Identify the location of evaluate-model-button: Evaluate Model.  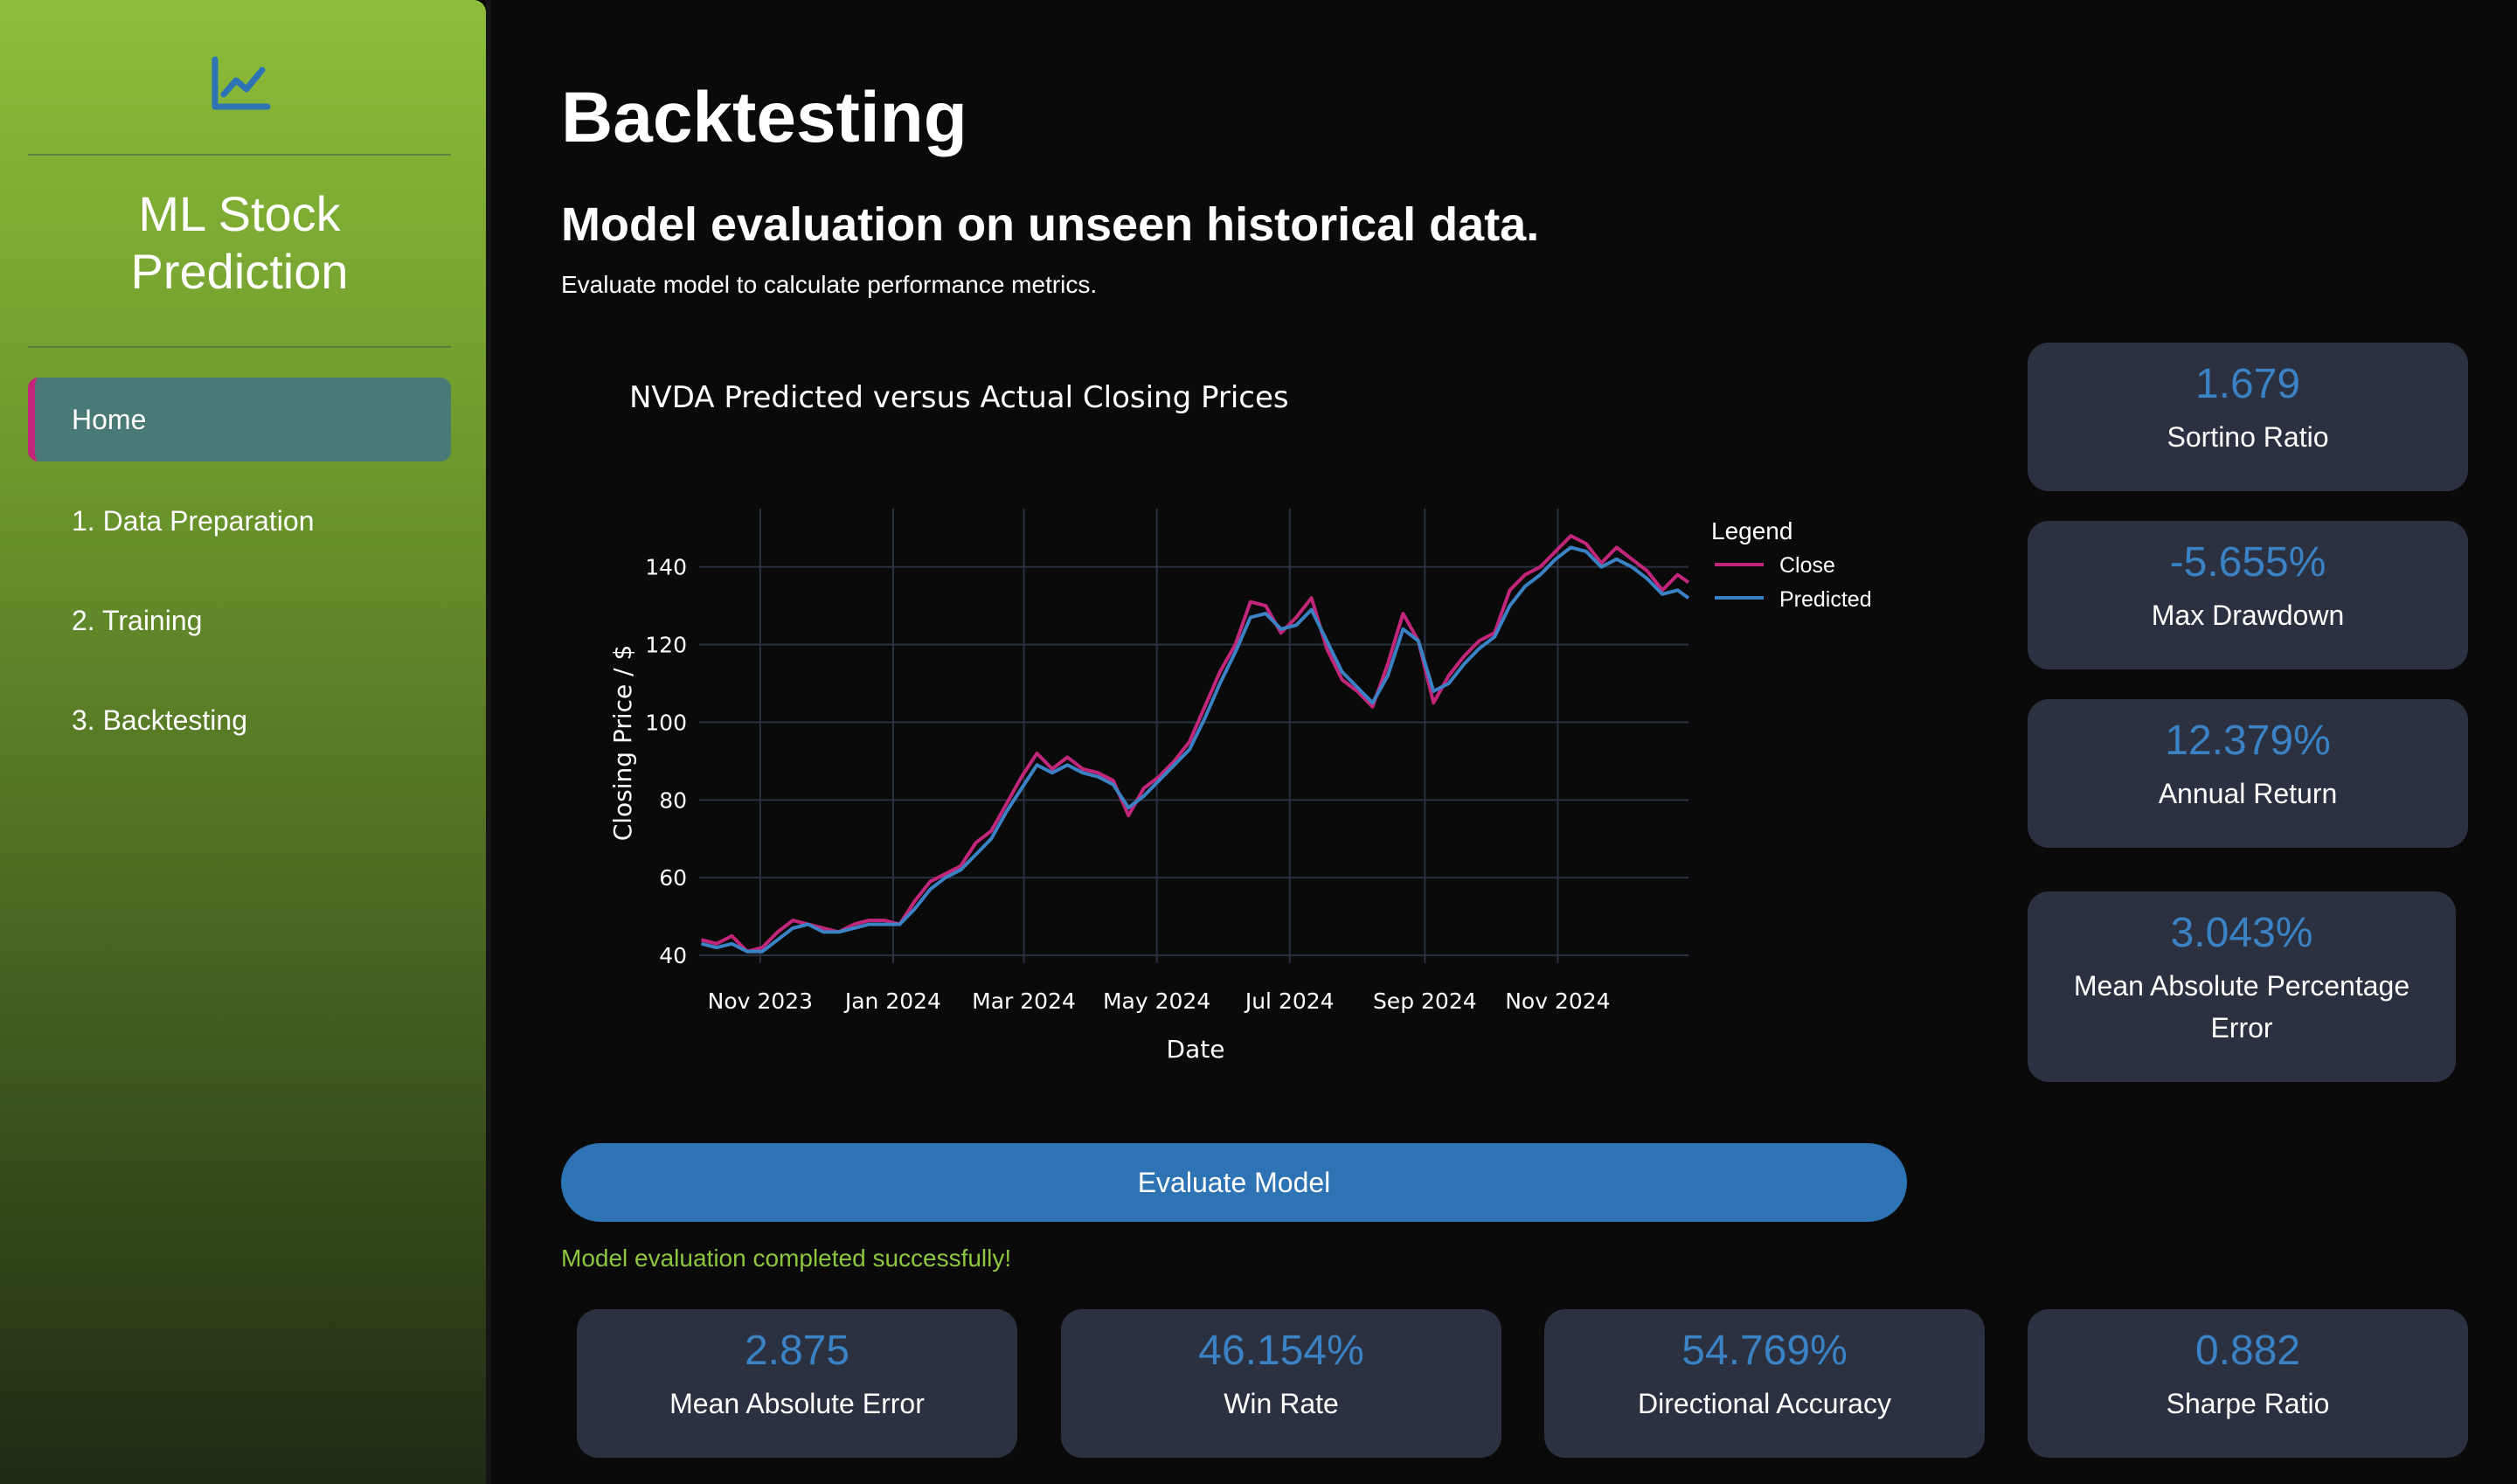
(1234, 1182).